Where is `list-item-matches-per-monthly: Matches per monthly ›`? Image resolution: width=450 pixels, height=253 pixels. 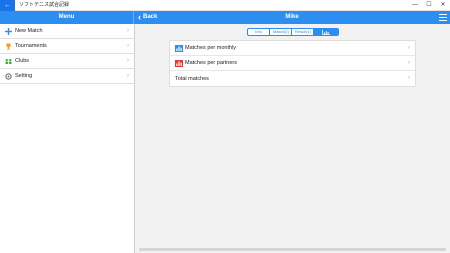
list-item-matches-per-monthly: Matches per monthly › is located at coordinates (292, 48).